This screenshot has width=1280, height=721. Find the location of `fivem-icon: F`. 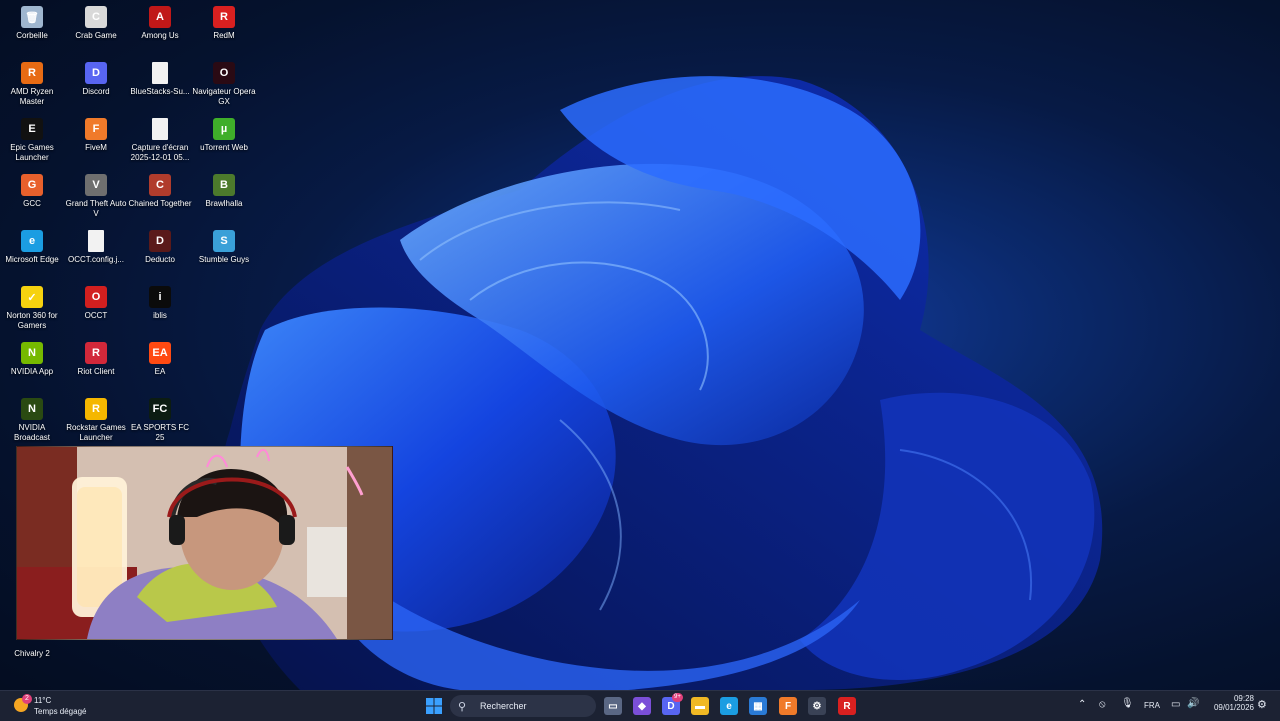

fivem-icon: F is located at coordinates (96, 129).